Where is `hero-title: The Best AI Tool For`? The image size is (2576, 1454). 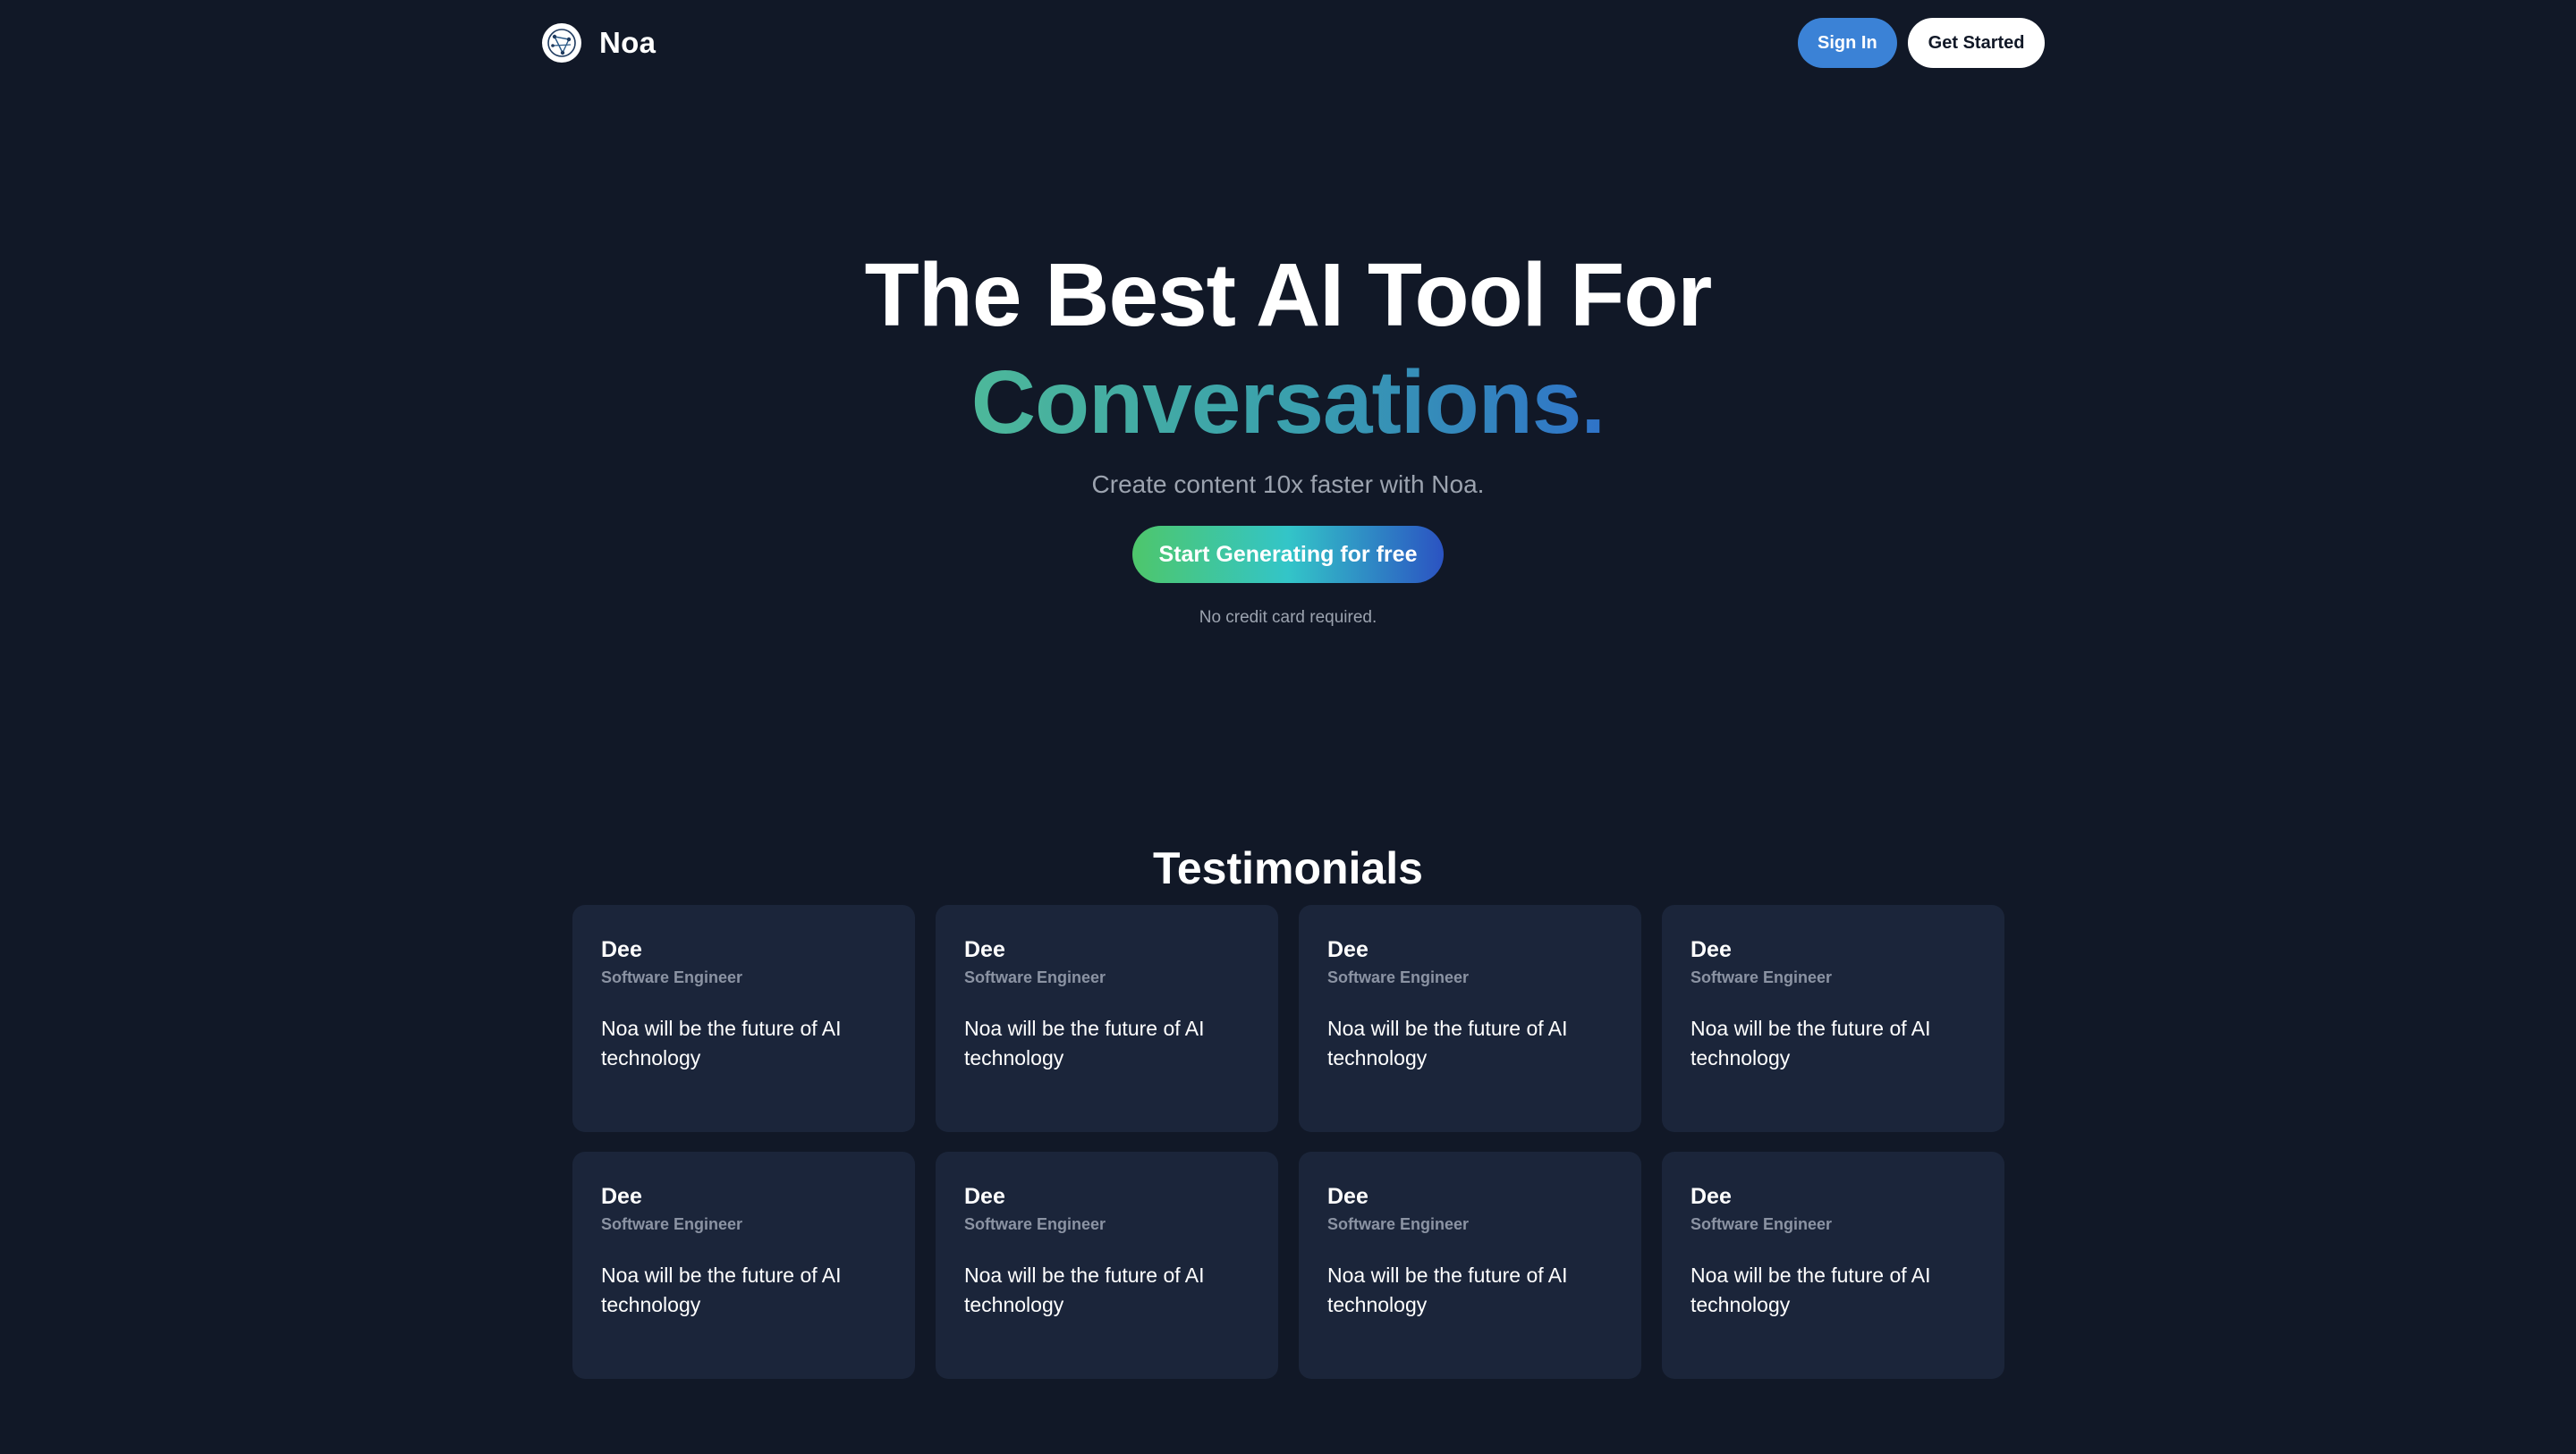 hero-title: The Best AI Tool For is located at coordinates (1288, 295).